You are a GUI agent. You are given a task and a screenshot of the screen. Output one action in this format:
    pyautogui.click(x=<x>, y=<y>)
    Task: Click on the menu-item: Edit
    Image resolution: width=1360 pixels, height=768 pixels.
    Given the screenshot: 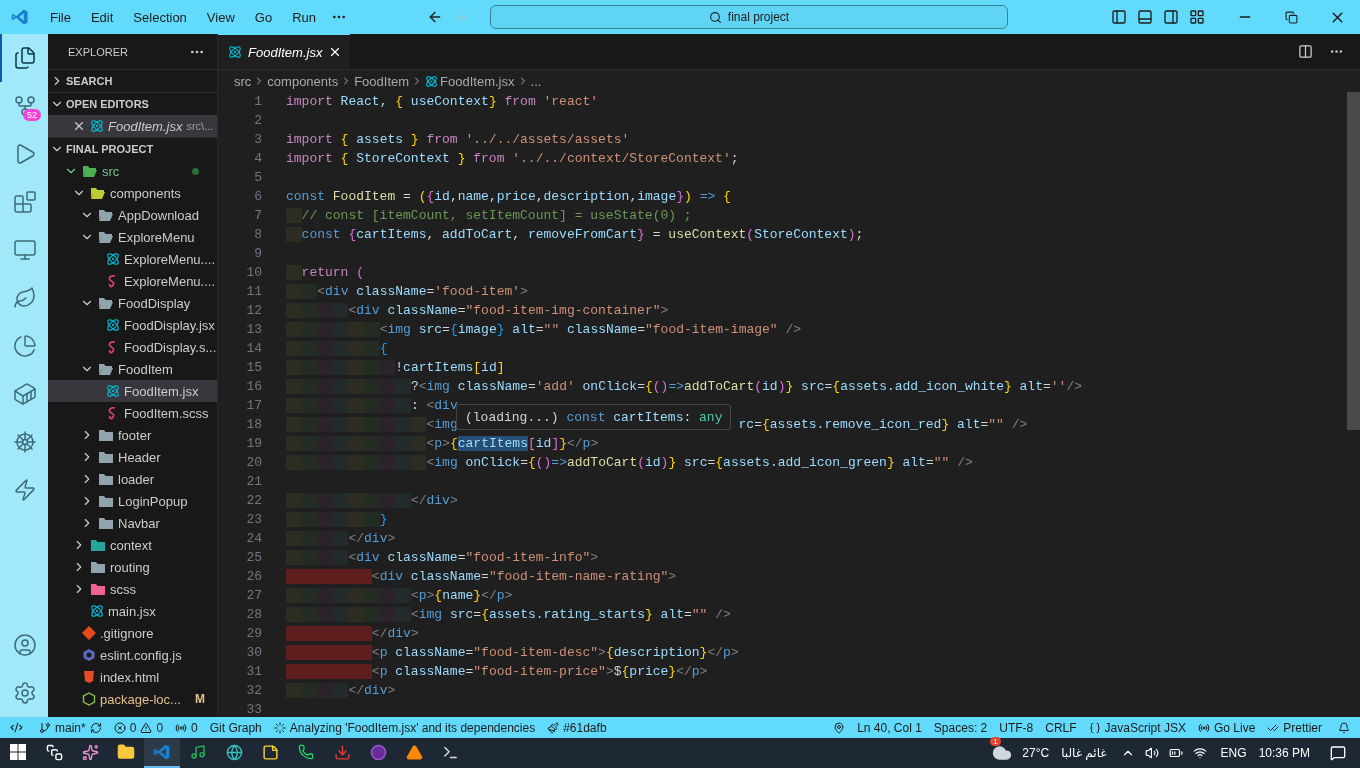 What is the action you would take?
    pyautogui.click(x=102, y=17)
    